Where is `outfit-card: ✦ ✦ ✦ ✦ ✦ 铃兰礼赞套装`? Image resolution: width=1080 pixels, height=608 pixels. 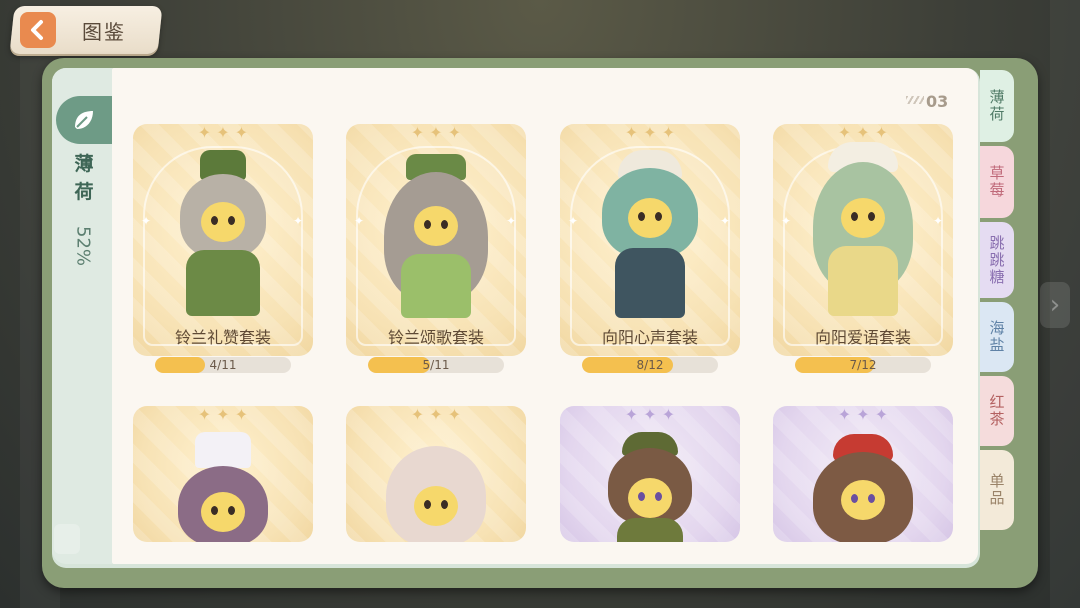
outfit-card: ✦ ✦ ✦ ✦ ✦ 铃兰礼赞套装 is located at coordinates (223, 240).